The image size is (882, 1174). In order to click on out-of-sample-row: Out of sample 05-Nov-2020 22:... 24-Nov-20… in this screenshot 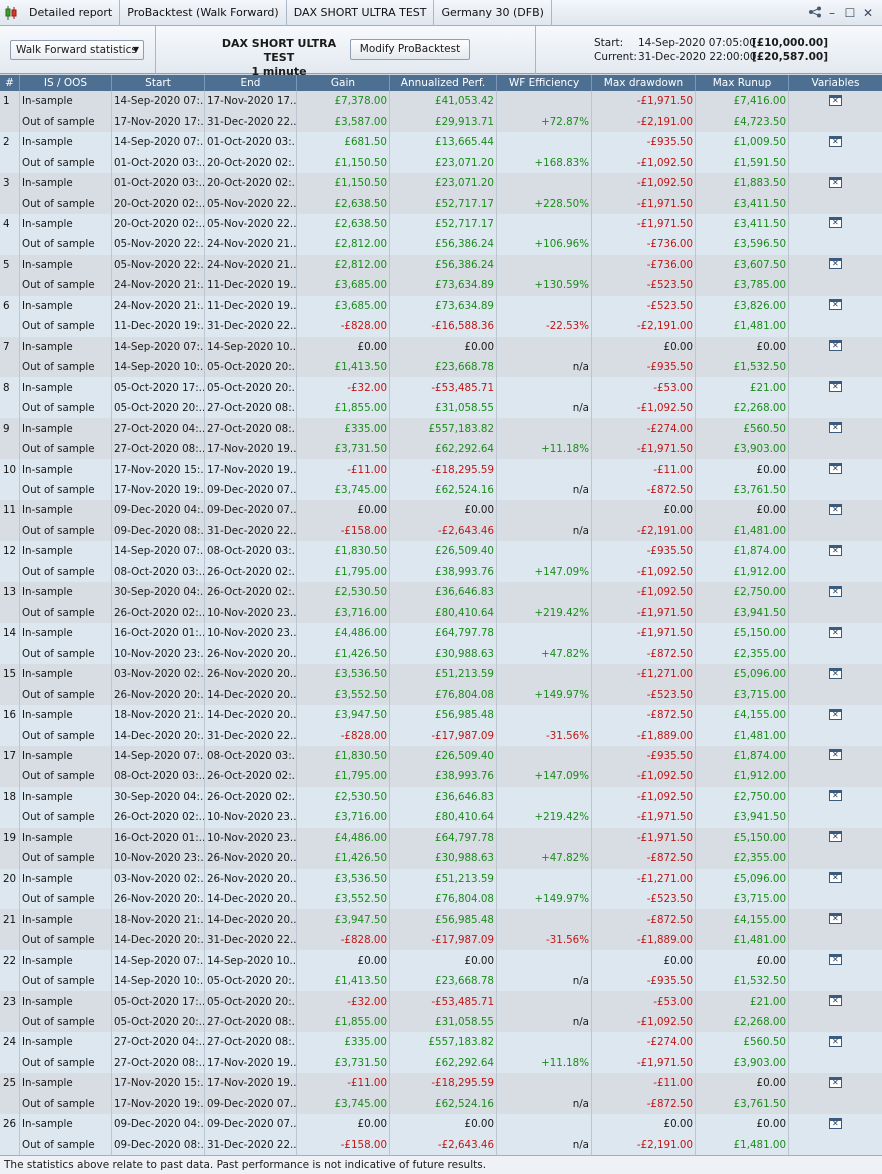, I will do `click(441, 244)`.